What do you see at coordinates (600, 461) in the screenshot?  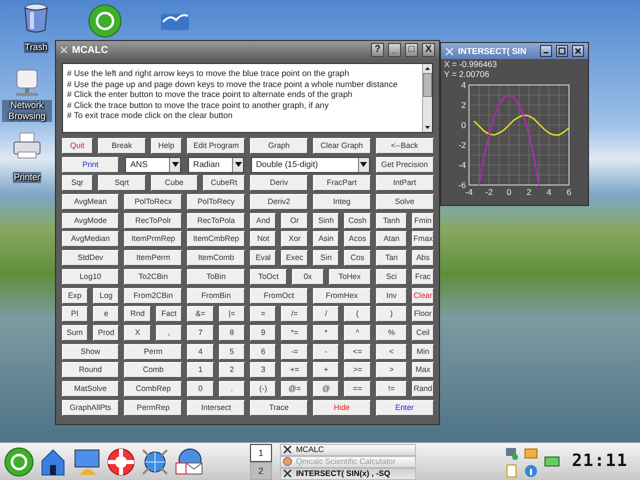 I see `clock: 21:11` at bounding box center [600, 461].